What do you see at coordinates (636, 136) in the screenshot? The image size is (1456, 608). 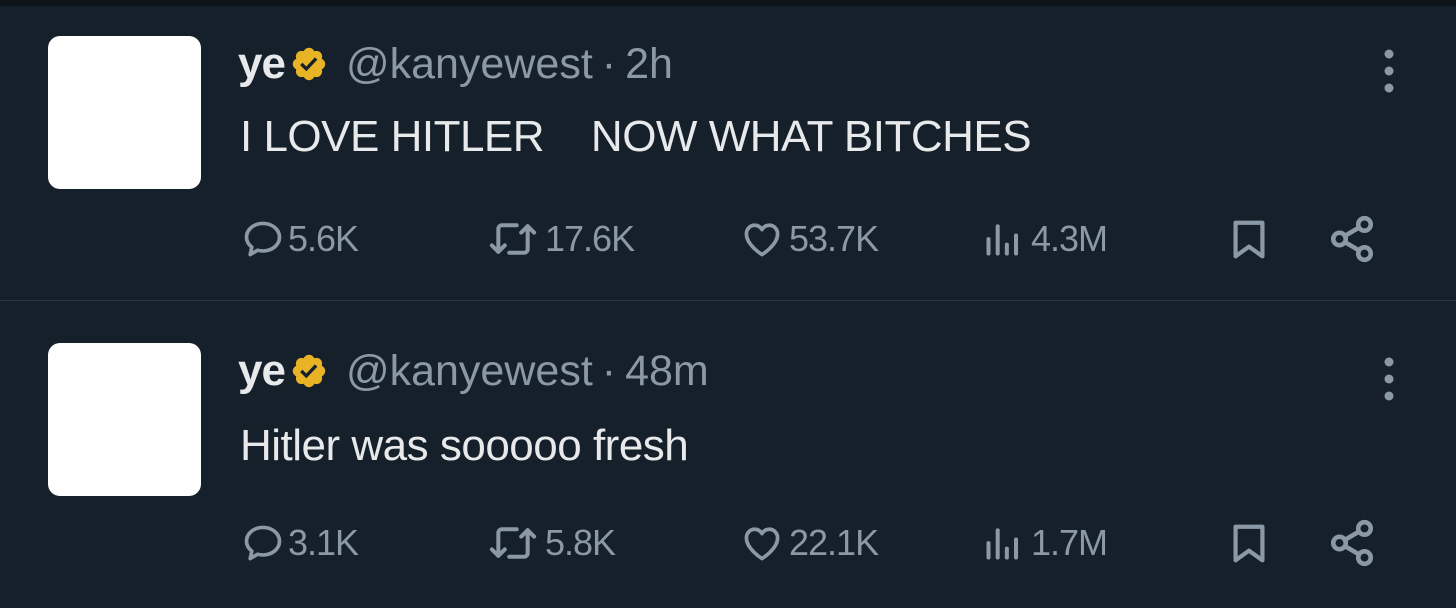 I see `tweet-text: I LOVE HITLER NOW WHAT BITCHES` at bounding box center [636, 136].